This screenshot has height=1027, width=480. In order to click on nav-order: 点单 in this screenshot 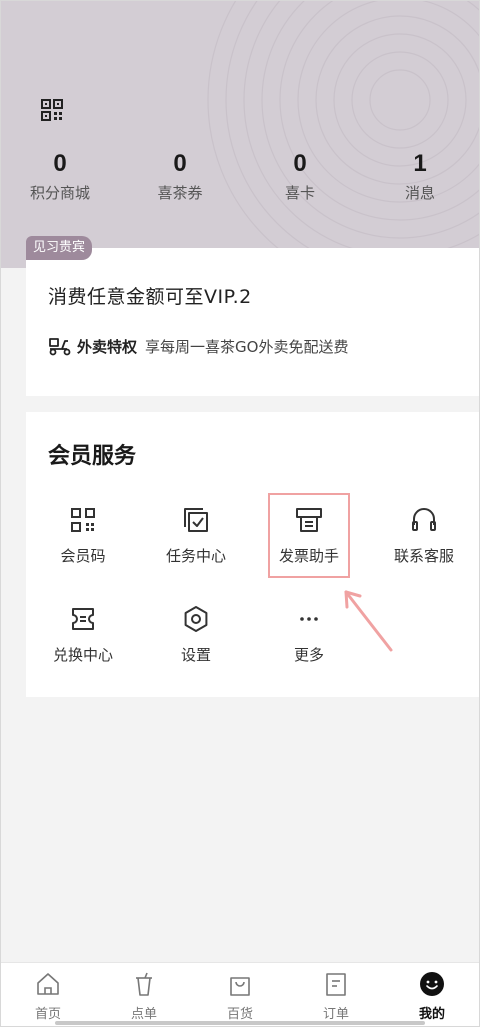, I will do `click(144, 996)`.